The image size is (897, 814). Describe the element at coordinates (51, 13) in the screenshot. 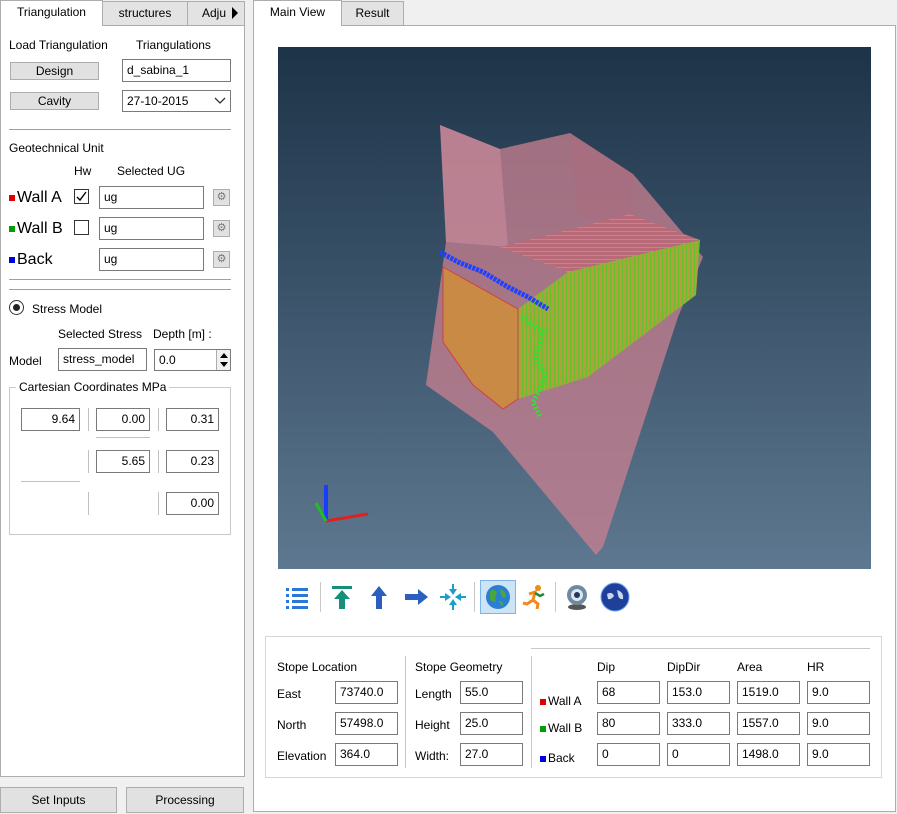

I see `left-tab-triangulation: Triangulation` at that location.